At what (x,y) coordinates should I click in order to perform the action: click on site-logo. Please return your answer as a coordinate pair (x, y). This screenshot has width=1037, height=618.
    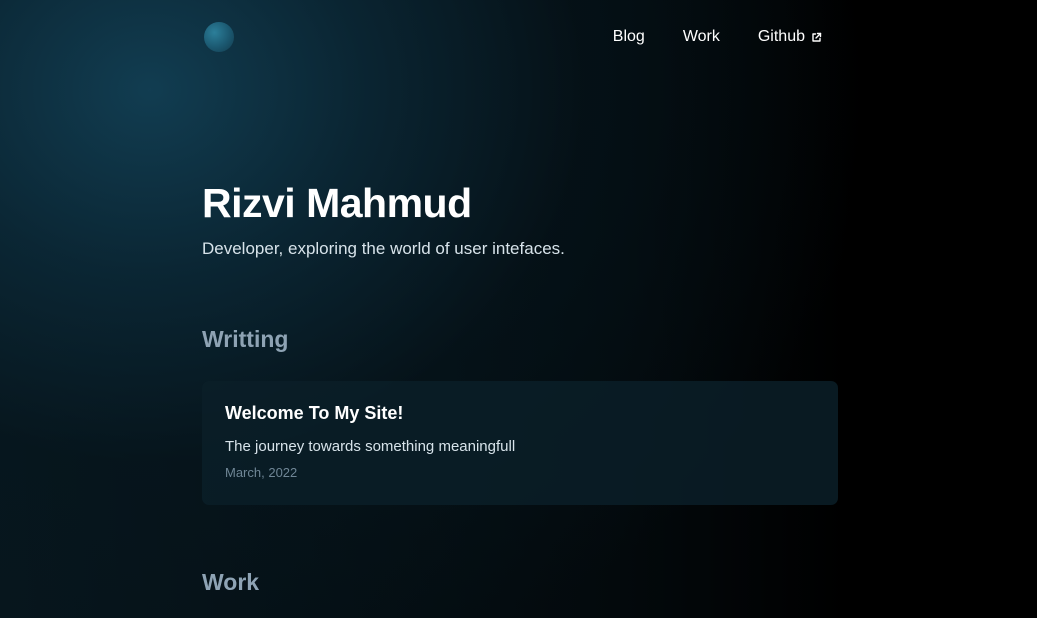
    Looking at the image, I should click on (219, 37).